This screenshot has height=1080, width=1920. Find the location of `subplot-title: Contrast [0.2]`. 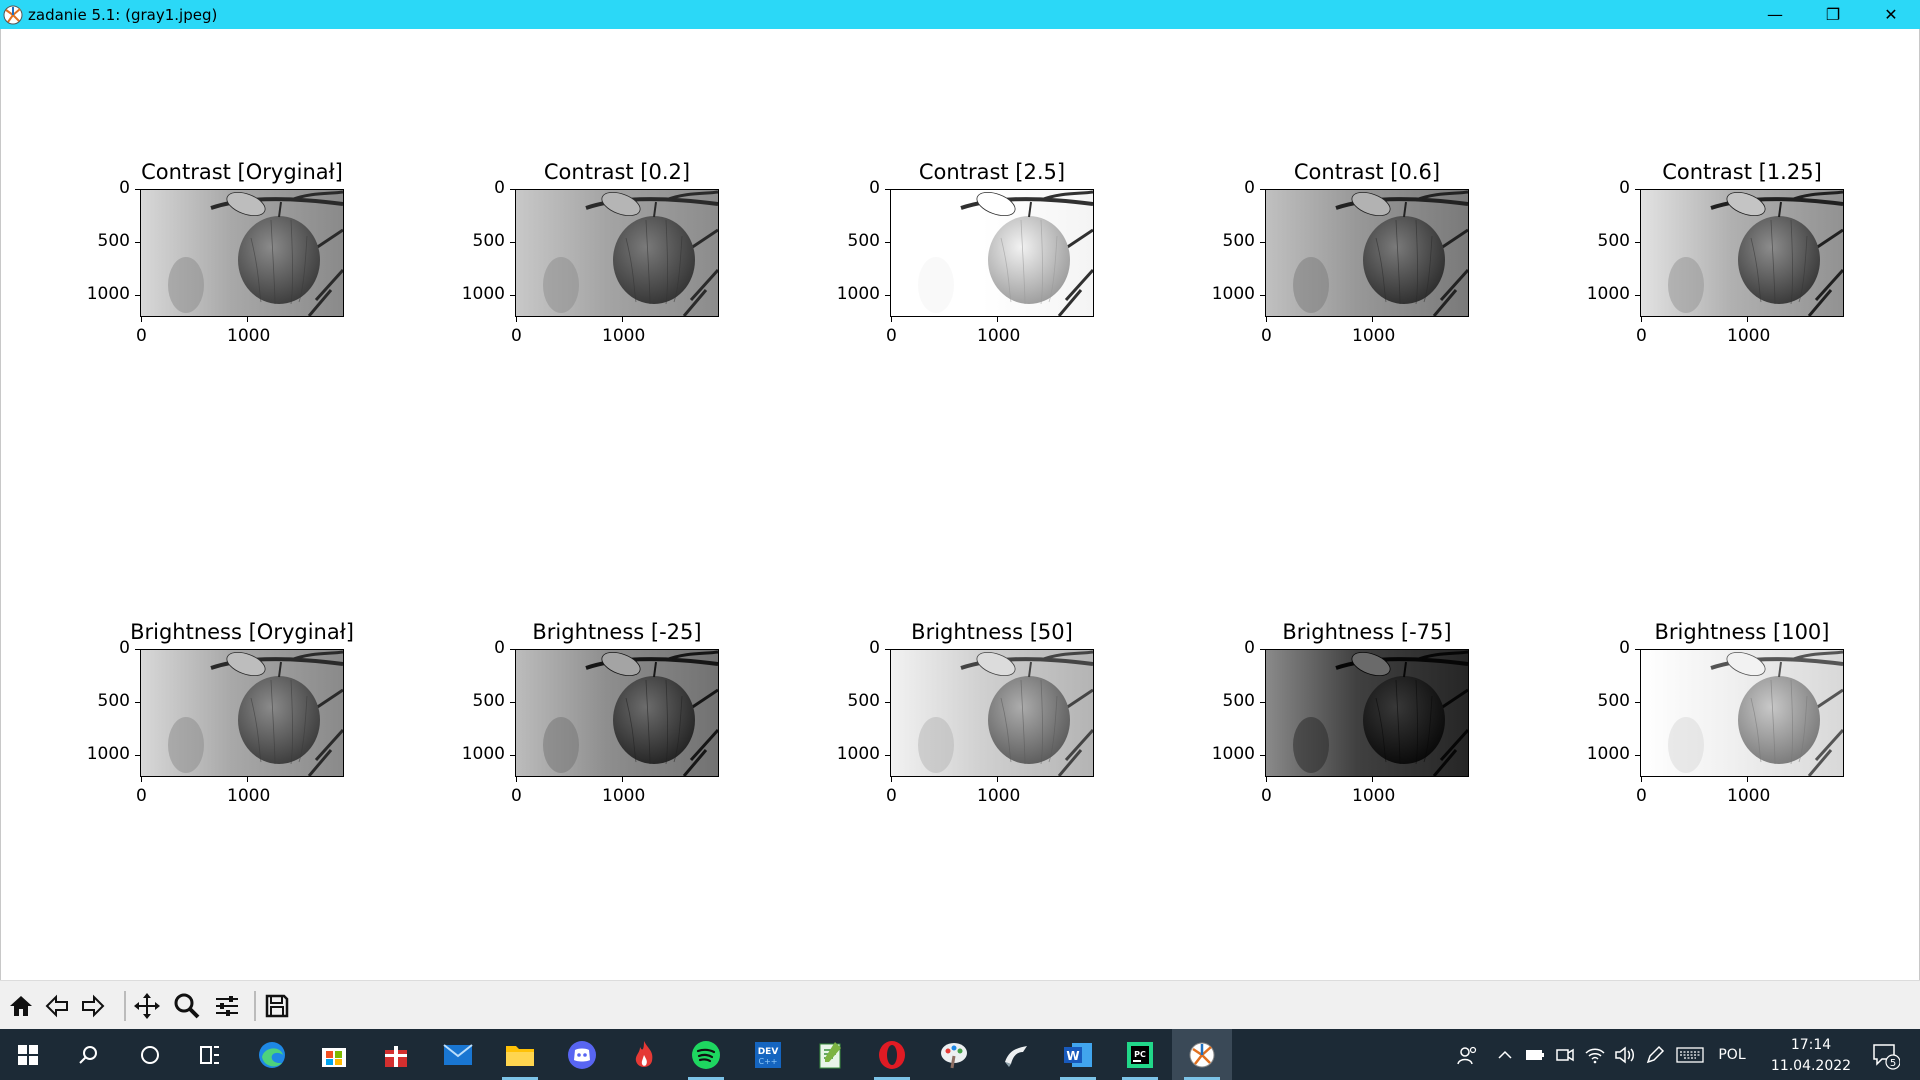

subplot-title: Contrast [0.2] is located at coordinates (617, 172).